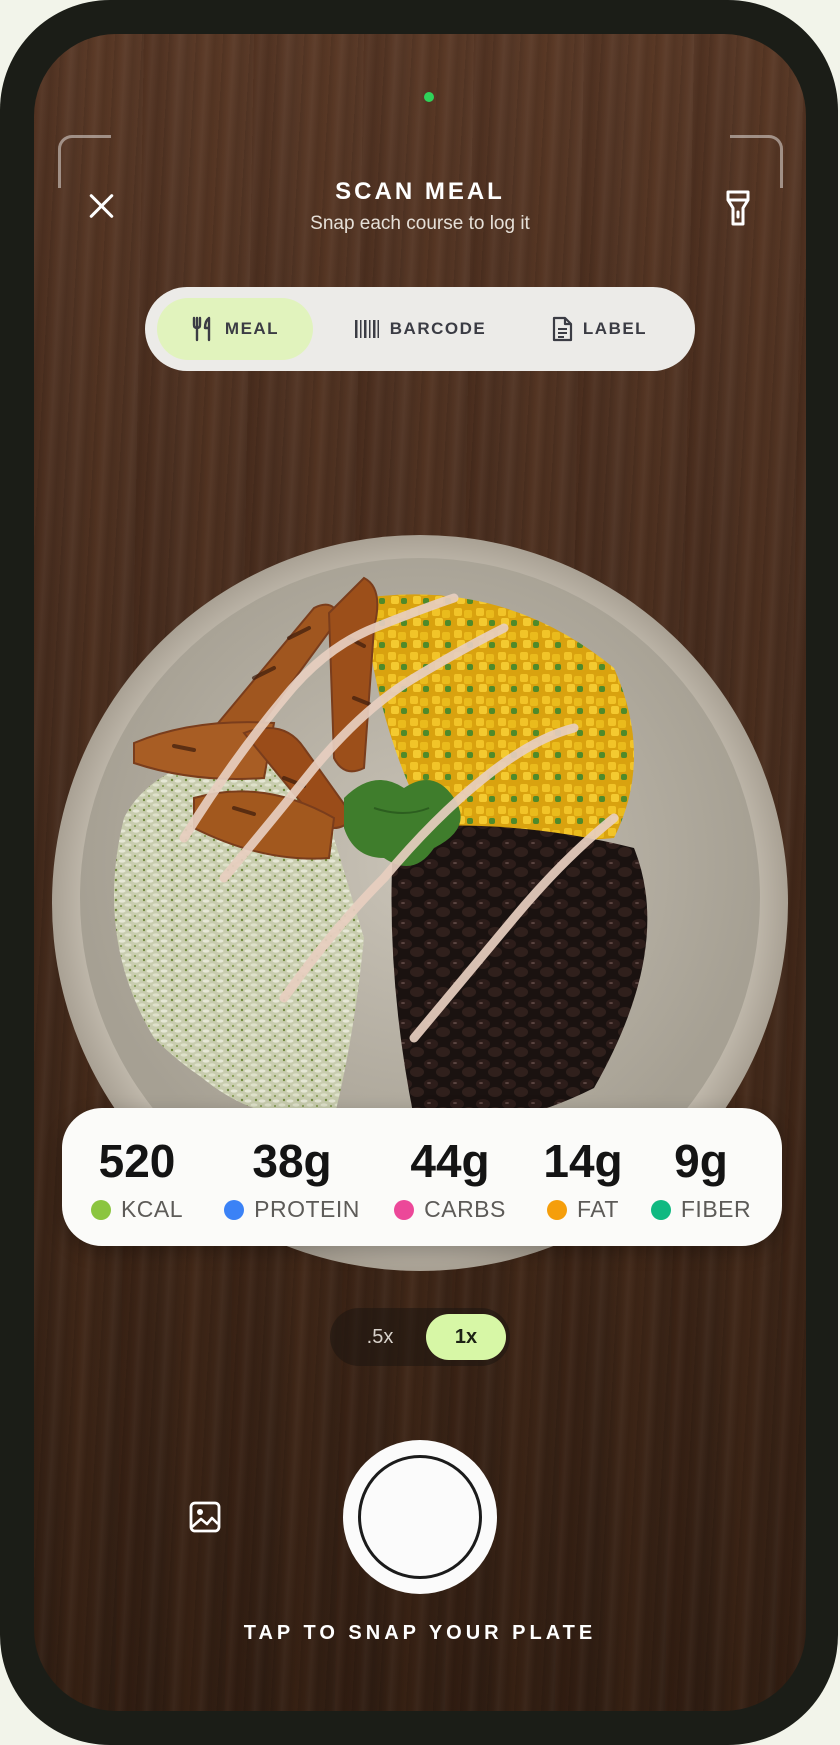 The image size is (840, 1745). I want to click on carbs-dot, so click(404, 1209).